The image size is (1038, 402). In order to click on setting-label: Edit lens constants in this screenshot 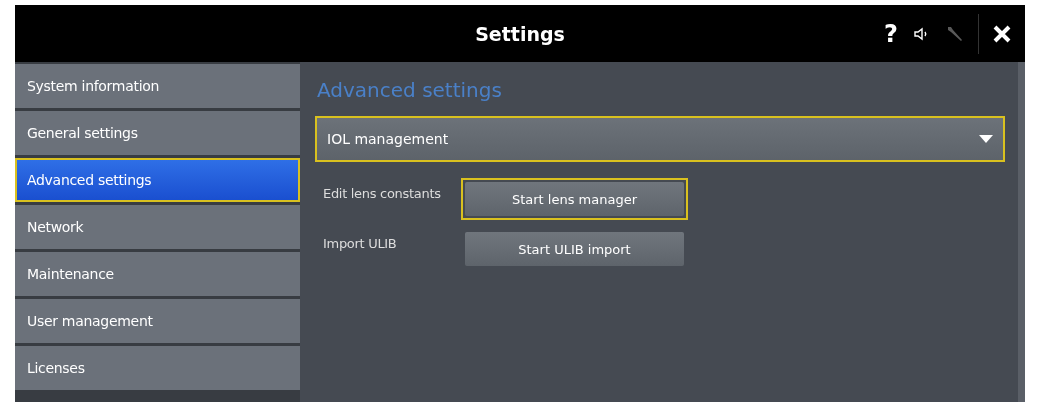, I will do `click(382, 193)`.